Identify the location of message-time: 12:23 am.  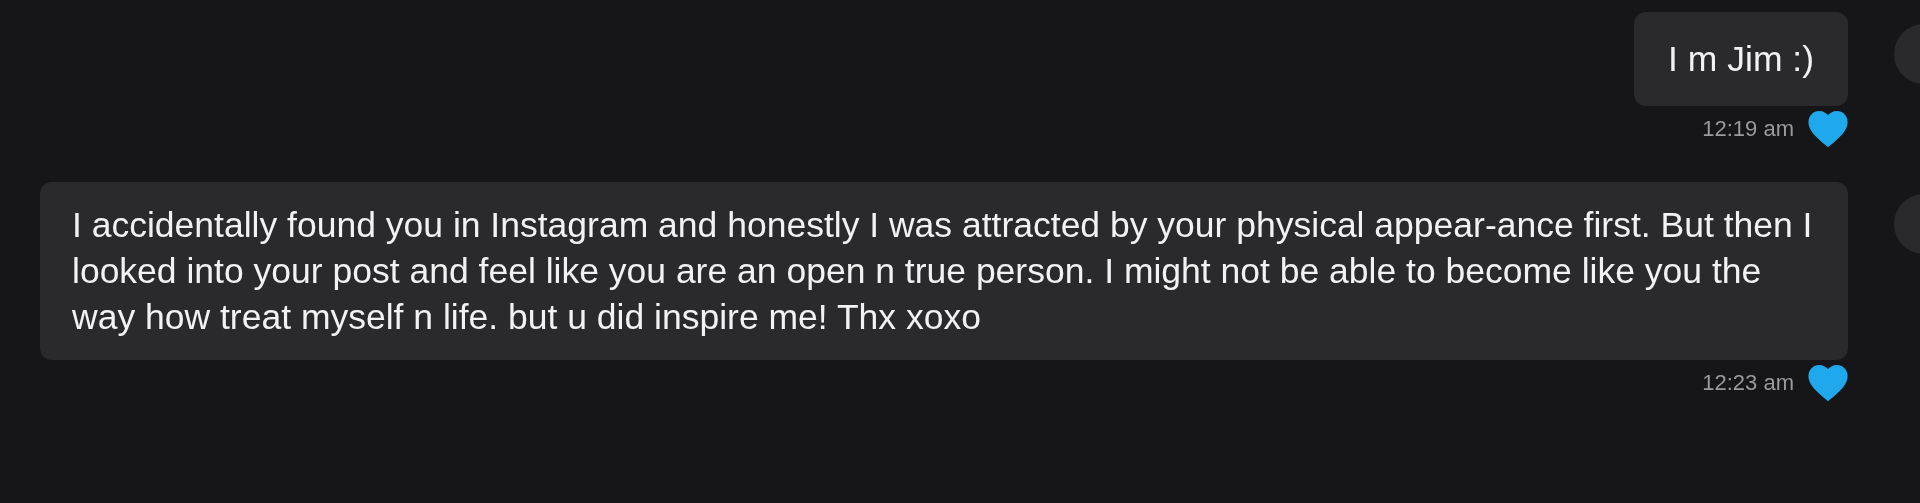
(1748, 383).